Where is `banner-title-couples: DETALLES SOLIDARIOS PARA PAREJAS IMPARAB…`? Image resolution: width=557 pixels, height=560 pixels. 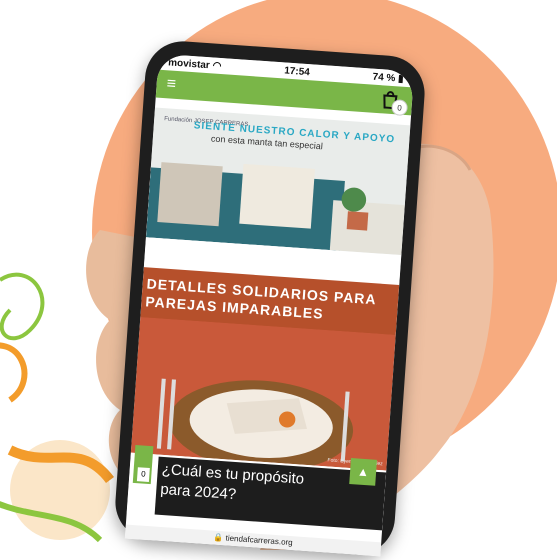 banner-title-couples: DETALLES SOLIDARIOS PARA PAREJAS IMPARAB… is located at coordinates (261, 300).